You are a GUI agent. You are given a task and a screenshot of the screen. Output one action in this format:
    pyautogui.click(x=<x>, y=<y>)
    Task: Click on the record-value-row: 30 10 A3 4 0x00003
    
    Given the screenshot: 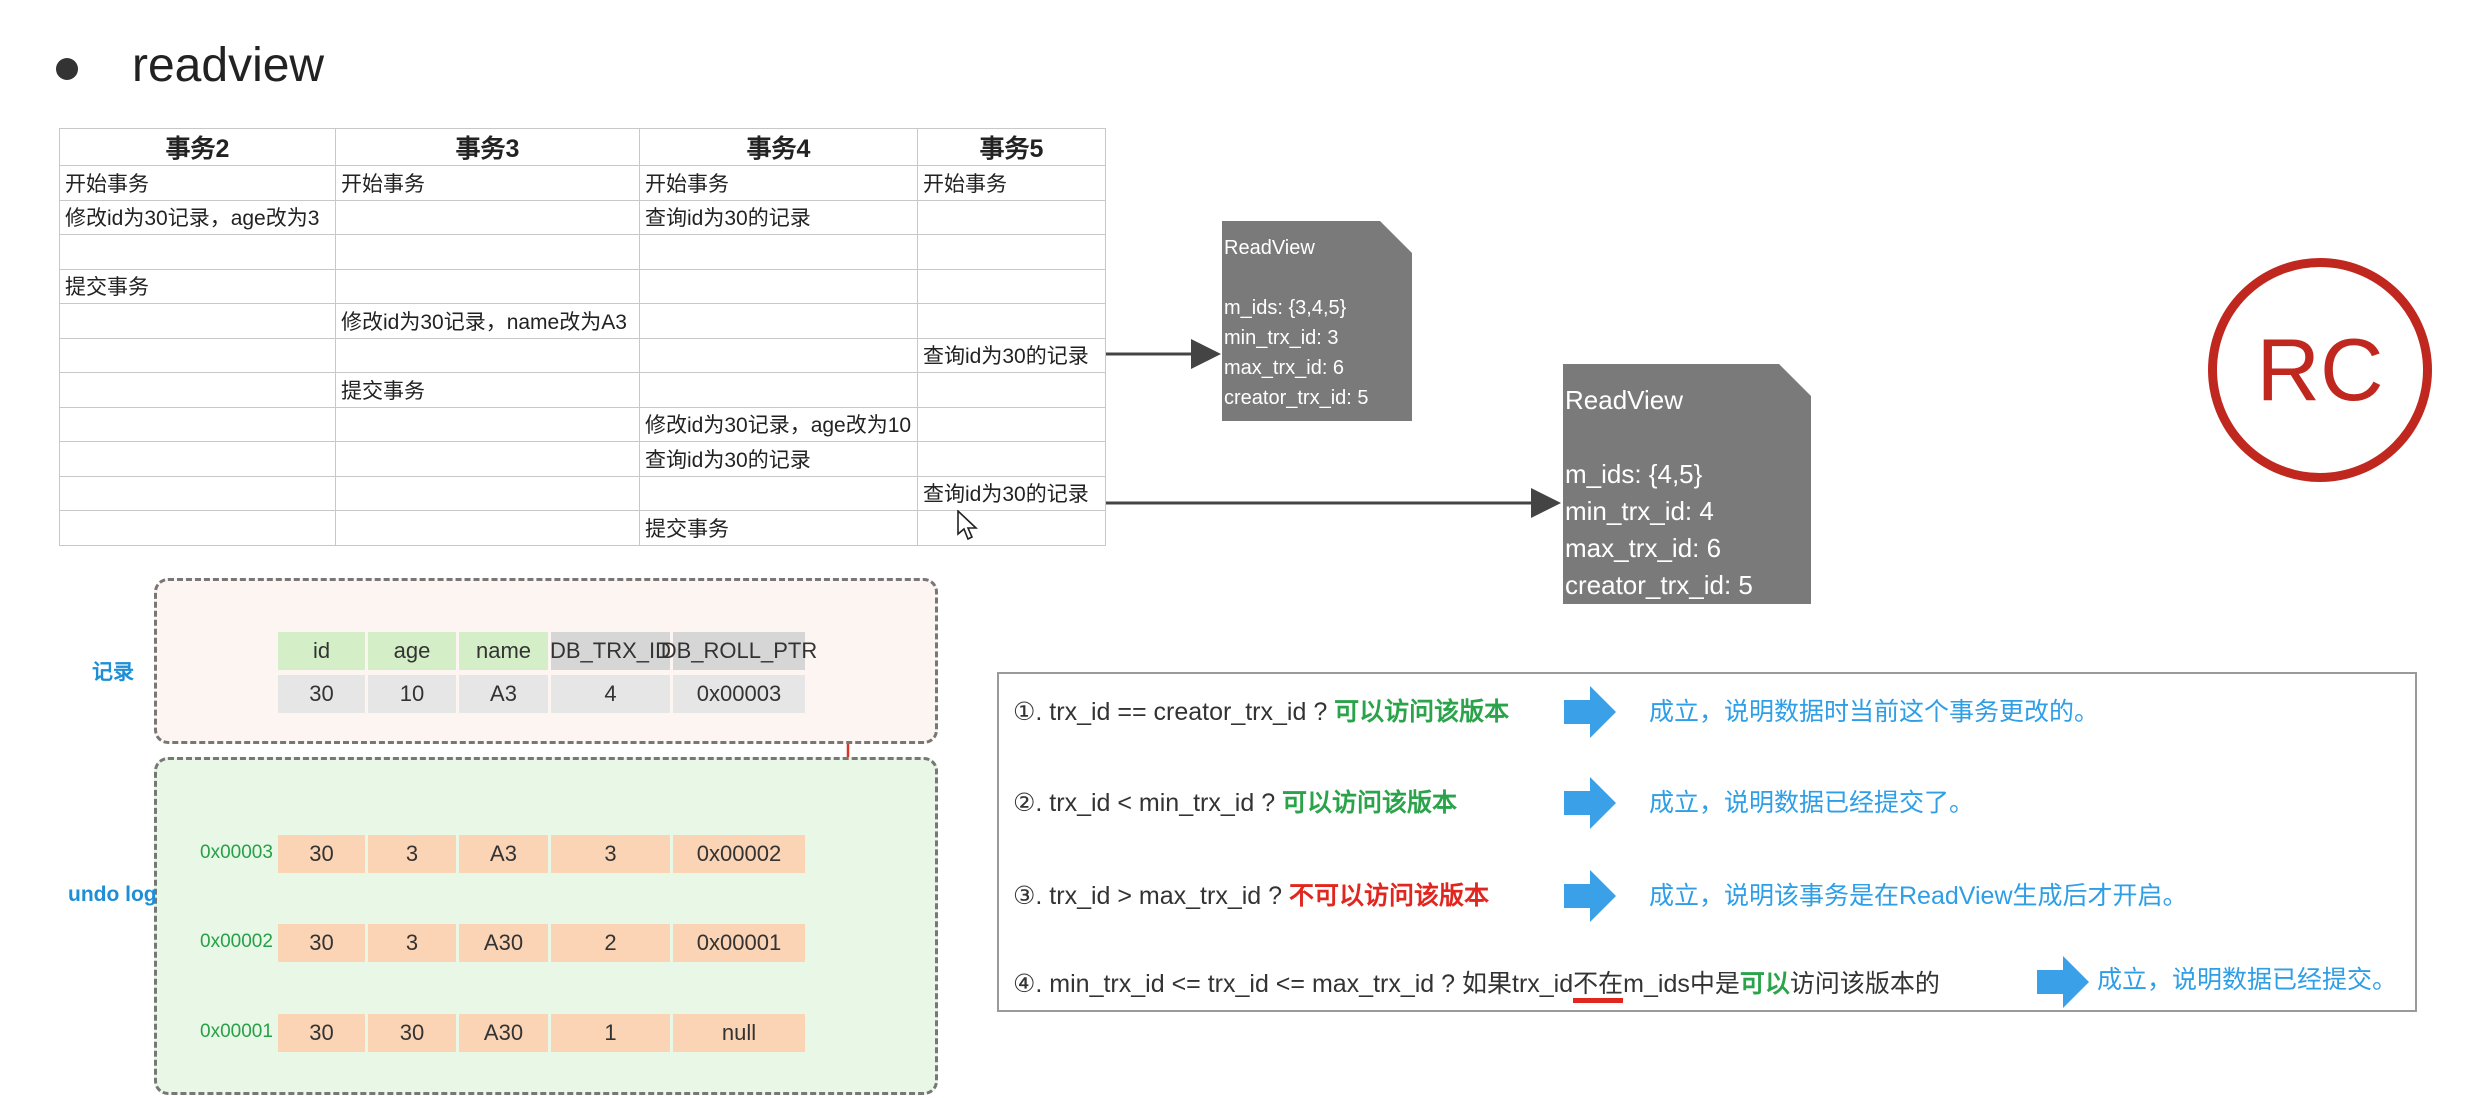 What is the action you would take?
    pyautogui.click(x=541, y=694)
    